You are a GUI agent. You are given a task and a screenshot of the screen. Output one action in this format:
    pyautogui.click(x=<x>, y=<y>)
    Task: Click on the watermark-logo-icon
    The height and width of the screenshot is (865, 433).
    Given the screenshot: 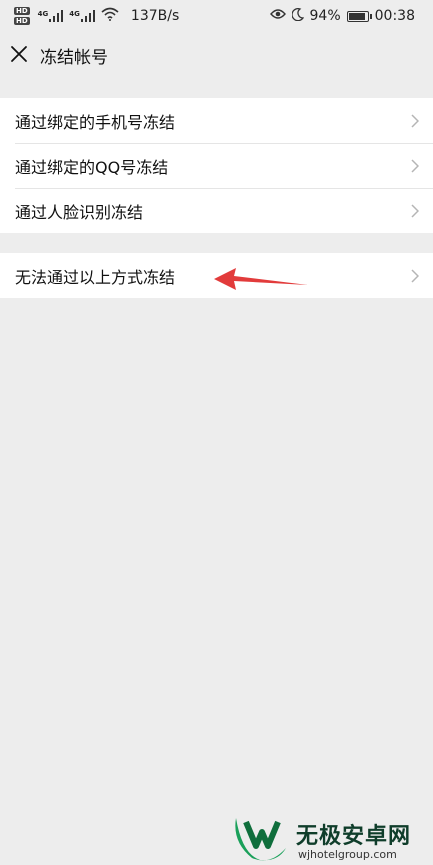 What is the action you would take?
    pyautogui.click(x=260, y=839)
    